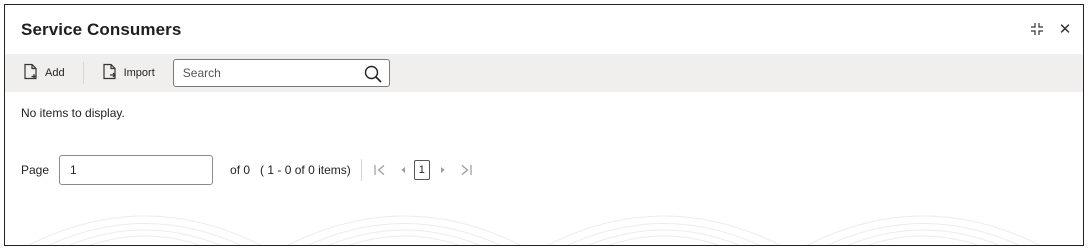 The height and width of the screenshot is (250, 1089). What do you see at coordinates (35, 170) in the screenshot?
I see `page-label: Page` at bounding box center [35, 170].